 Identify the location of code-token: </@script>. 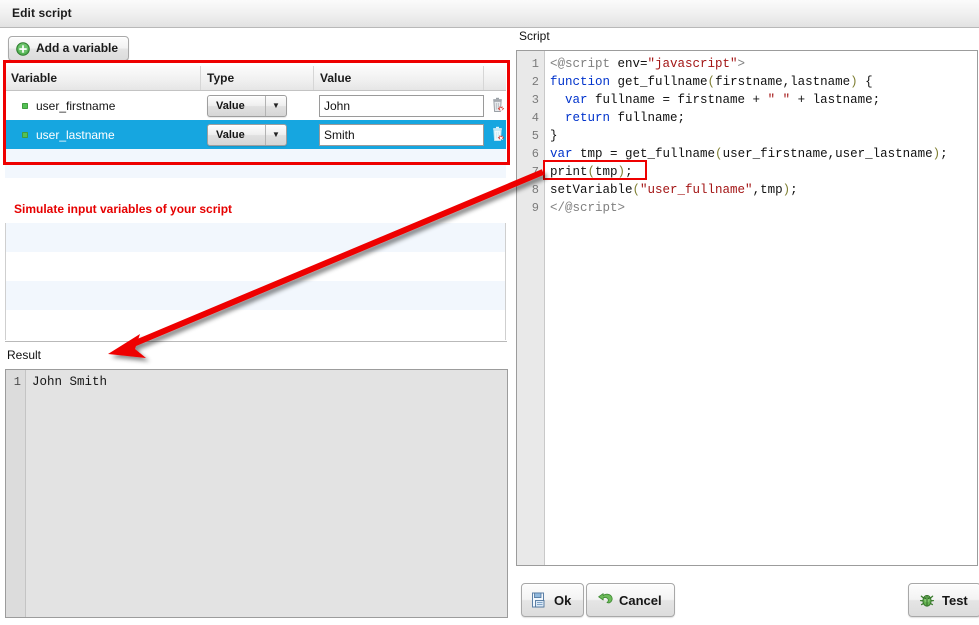
(588, 208).